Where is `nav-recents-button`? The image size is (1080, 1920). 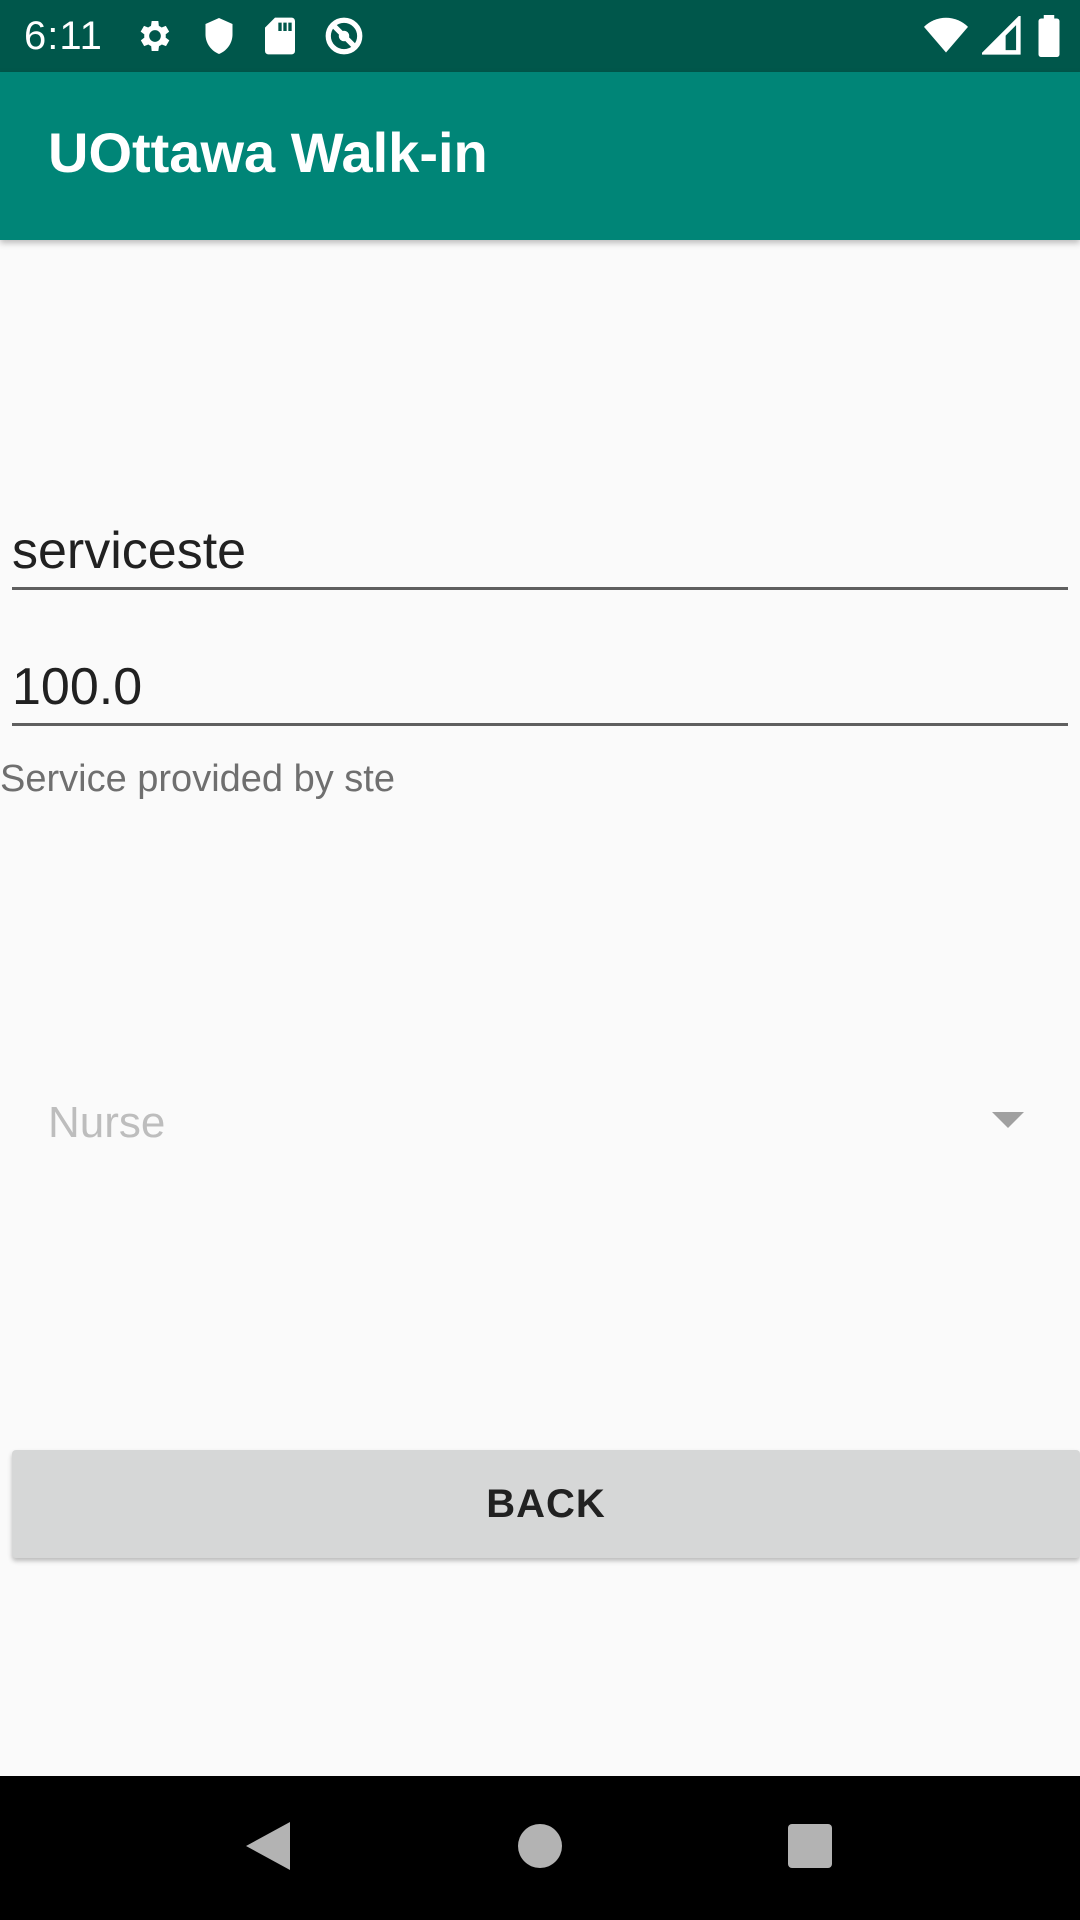
nav-recents-button is located at coordinates (810, 1848).